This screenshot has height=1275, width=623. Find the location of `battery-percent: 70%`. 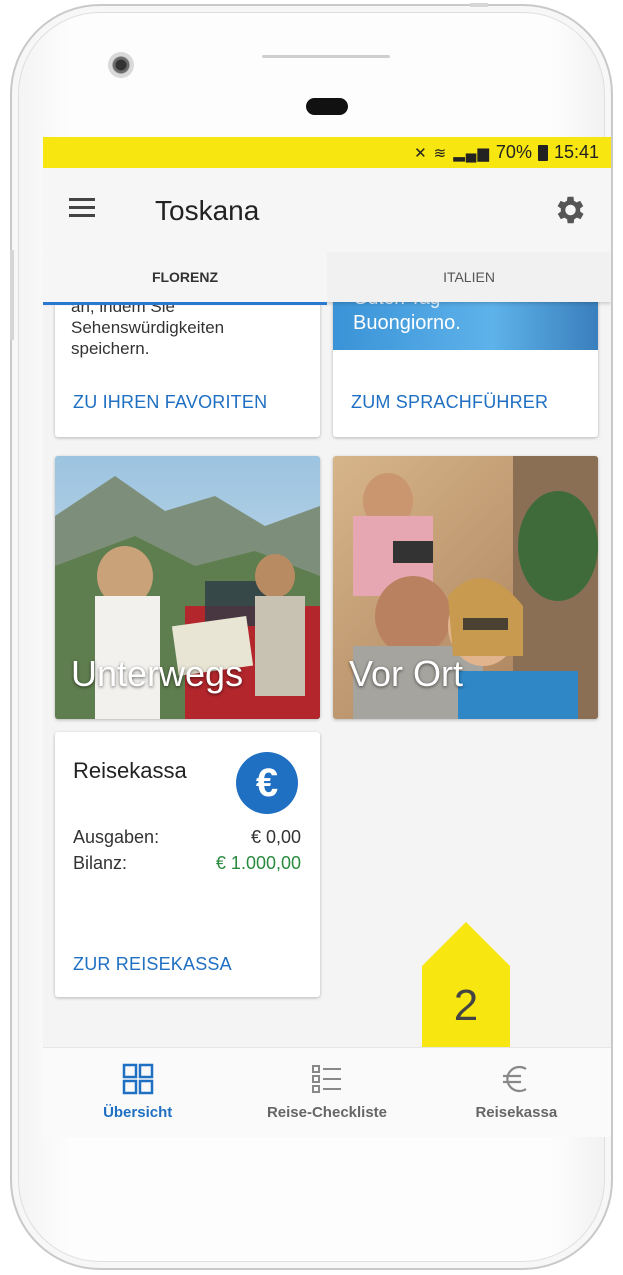

battery-percent: 70% is located at coordinates (513, 152).